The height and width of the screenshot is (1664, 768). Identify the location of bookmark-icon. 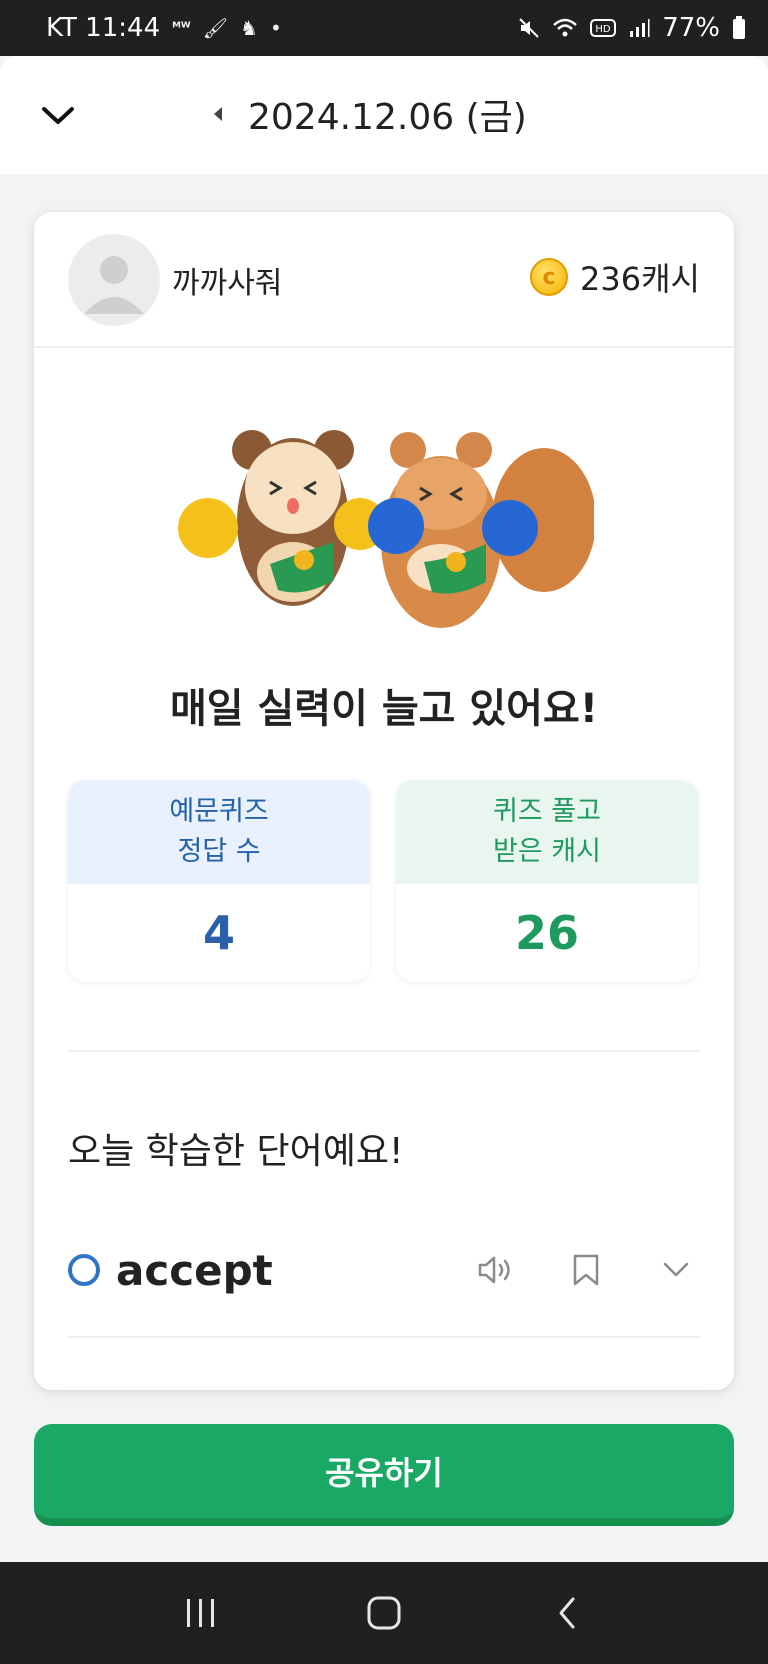
(586, 1270).